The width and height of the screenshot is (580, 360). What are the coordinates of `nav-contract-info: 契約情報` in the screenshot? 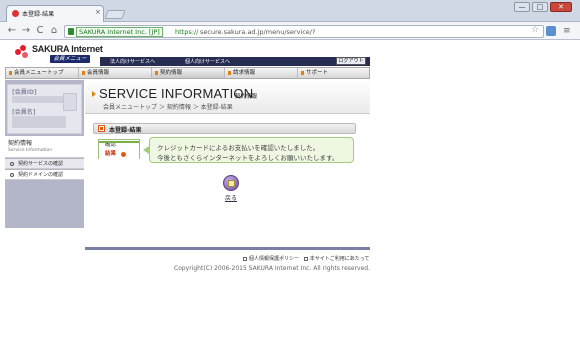 It's located at (188, 73).